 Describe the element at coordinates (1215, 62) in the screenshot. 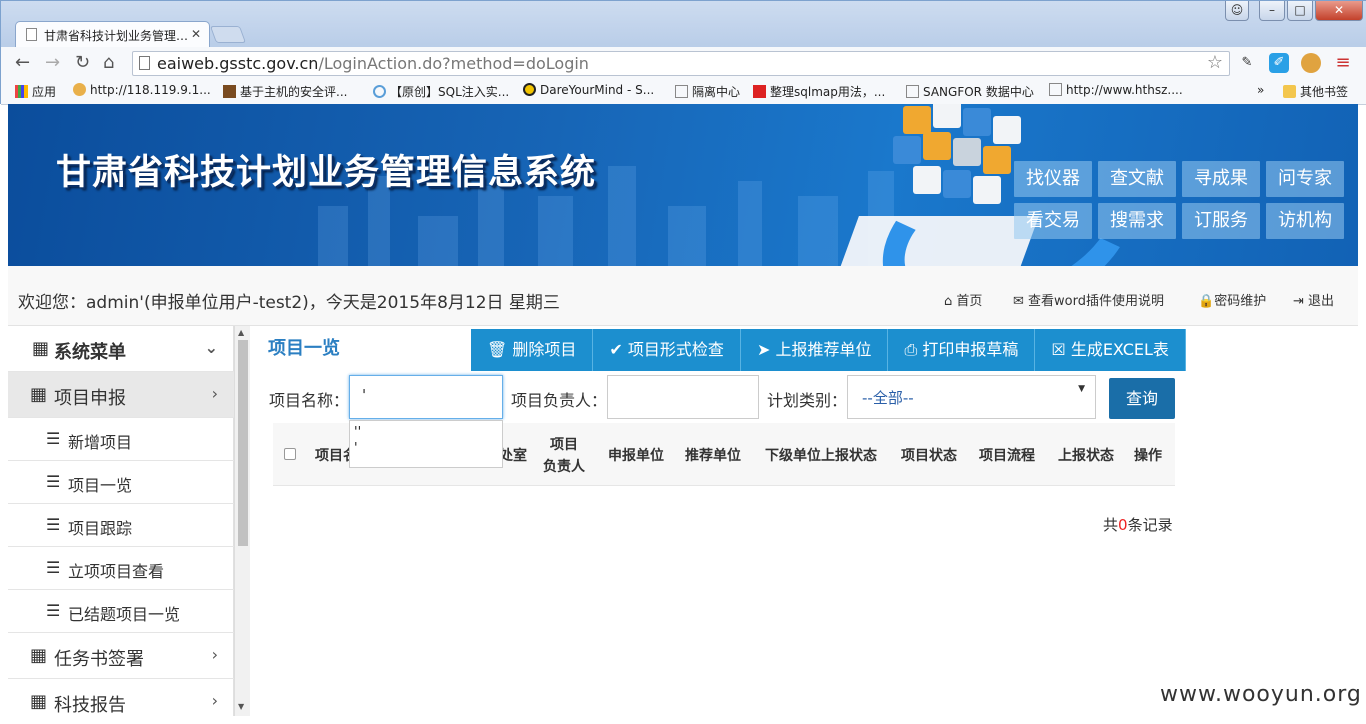

I see `bookmark-star-icon: ☆` at that location.